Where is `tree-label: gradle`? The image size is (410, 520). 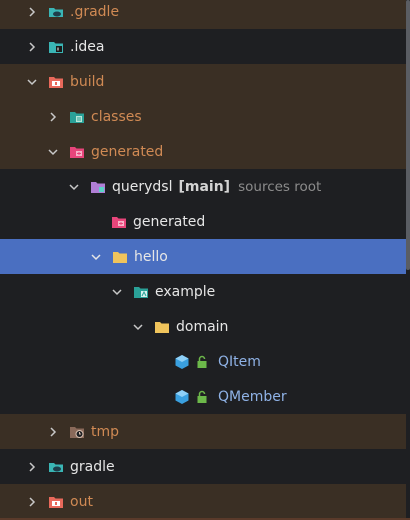
tree-label: gradle is located at coordinates (92, 466).